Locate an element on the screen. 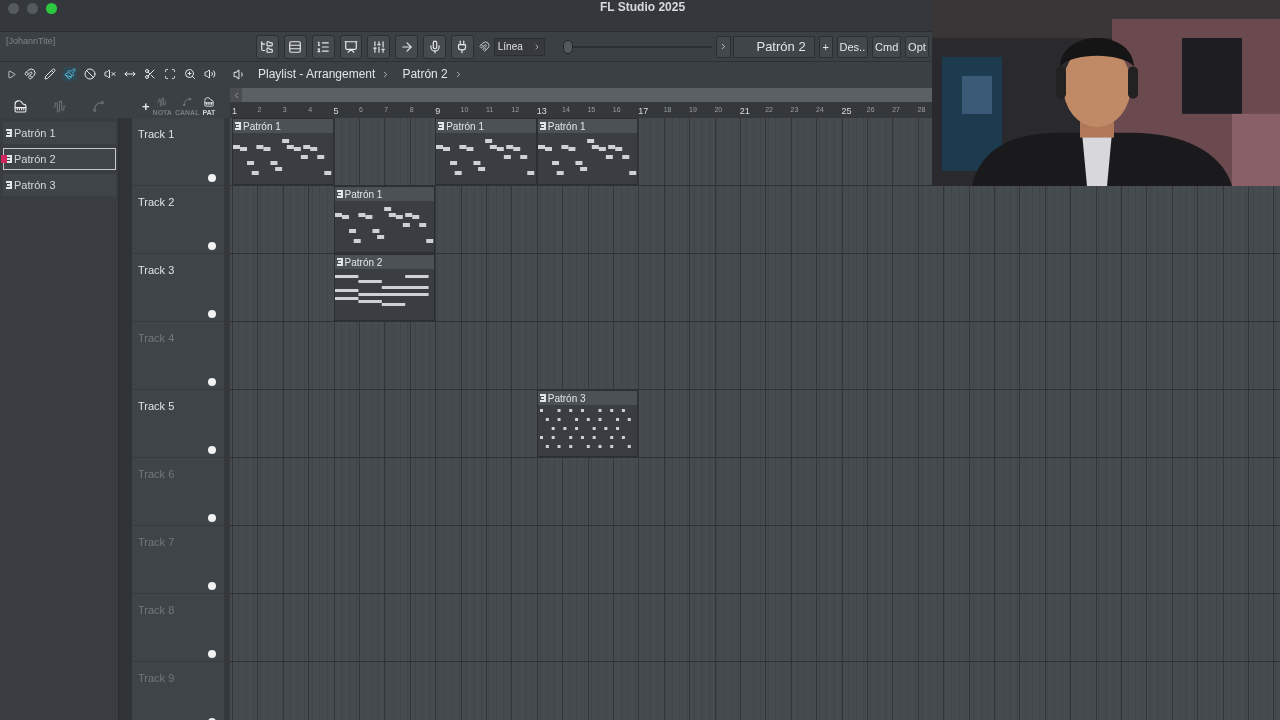  add-pattern-button: + is located at coordinates (825, 46).